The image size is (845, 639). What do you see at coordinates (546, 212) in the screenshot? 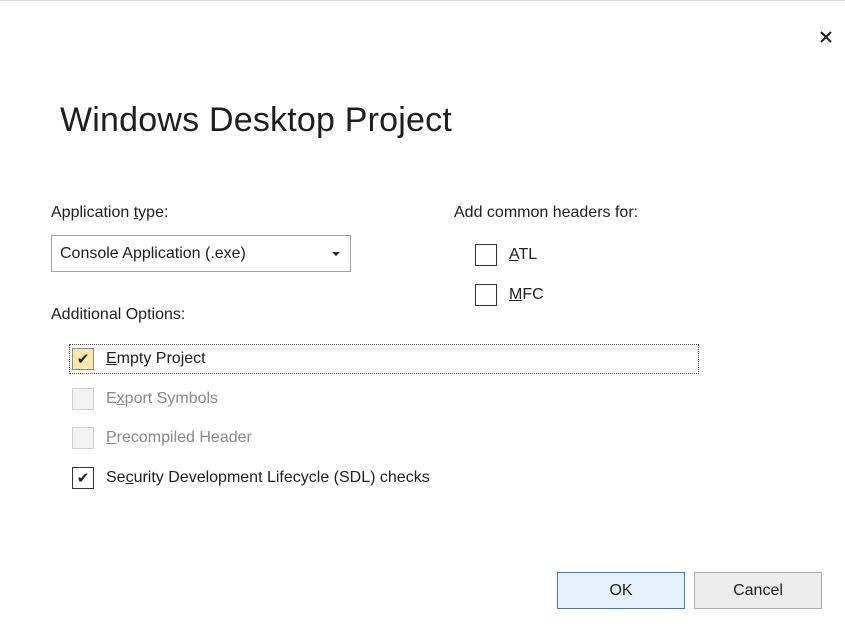
I see `common-headers-label: Add common headers for:` at bounding box center [546, 212].